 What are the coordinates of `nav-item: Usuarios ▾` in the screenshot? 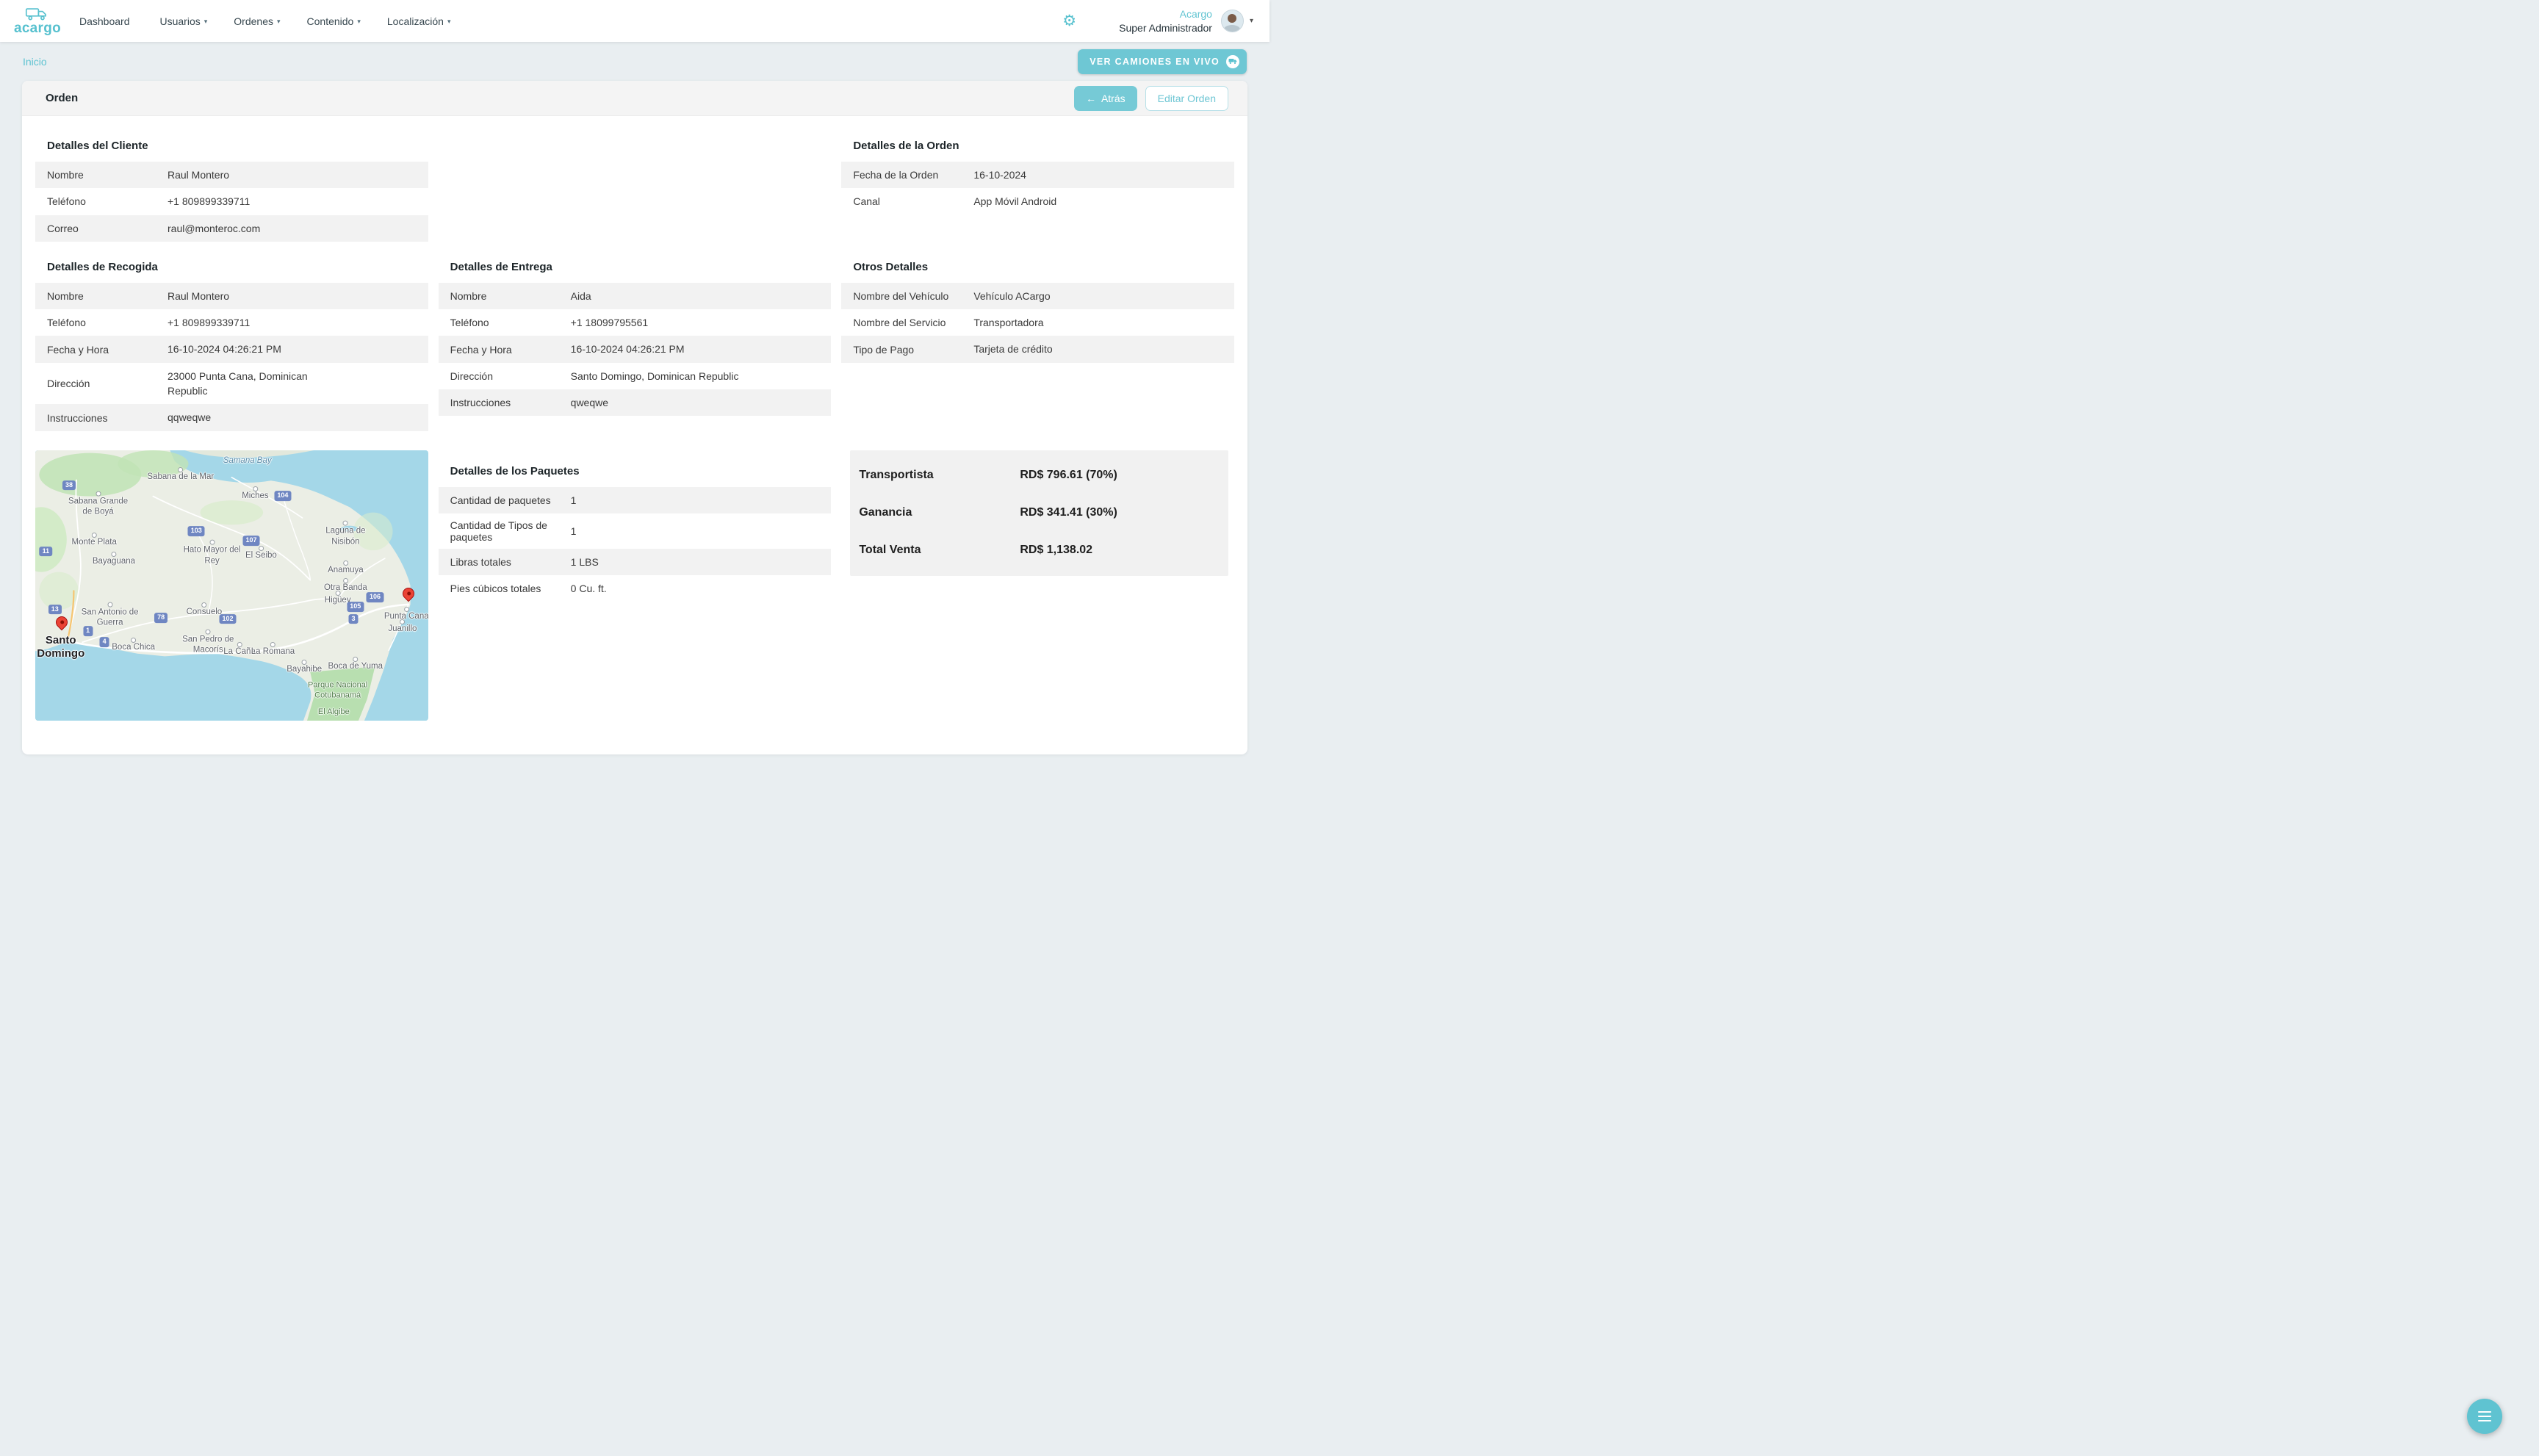 It's located at (184, 21).